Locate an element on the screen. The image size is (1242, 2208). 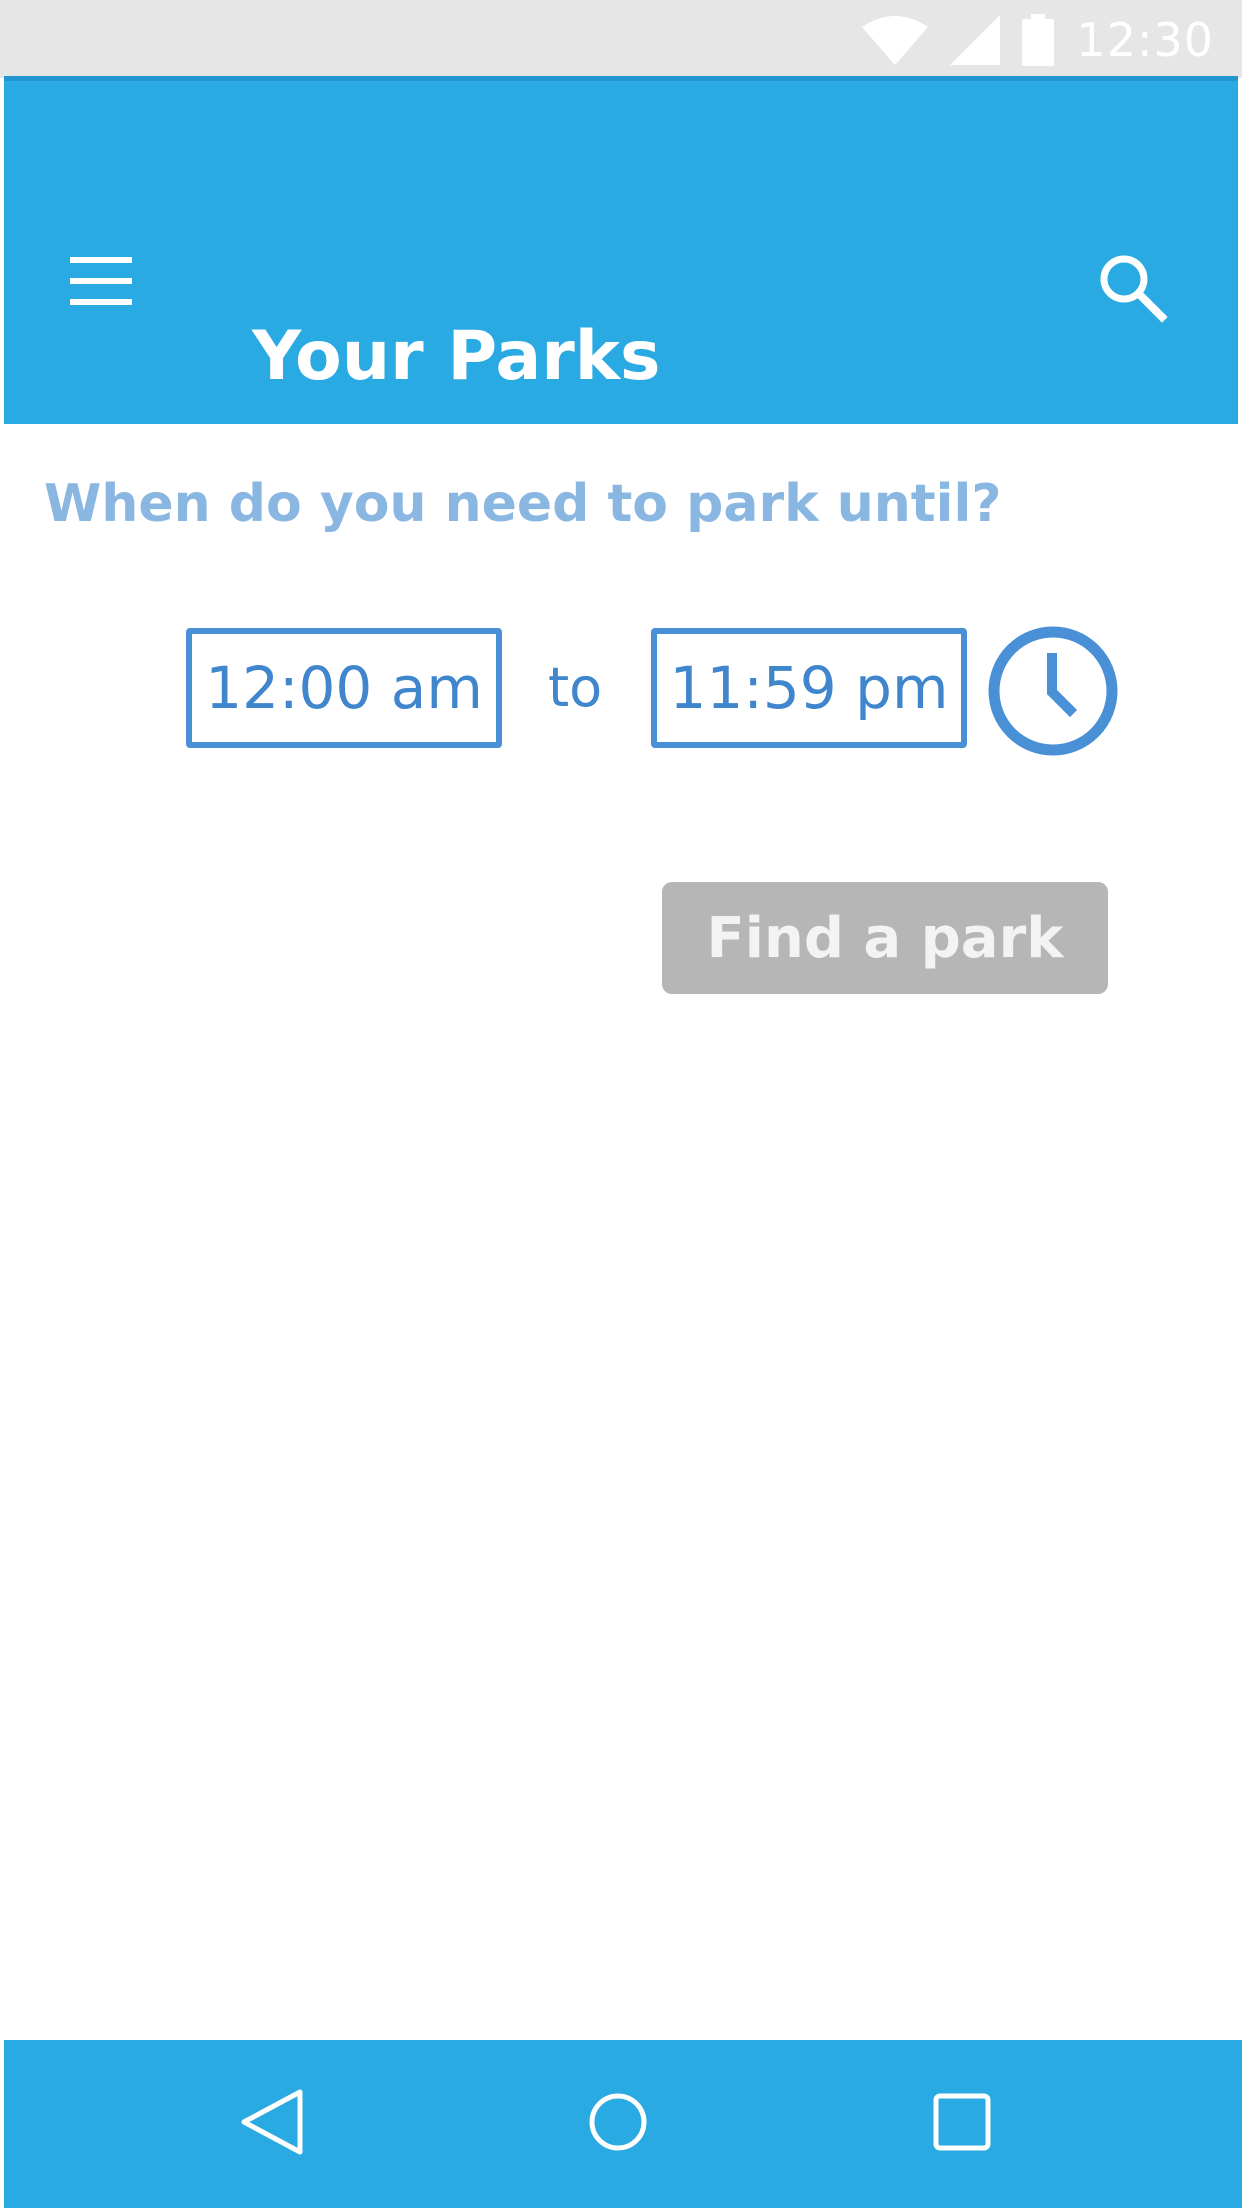
signal-icon is located at coordinates (975, 40).